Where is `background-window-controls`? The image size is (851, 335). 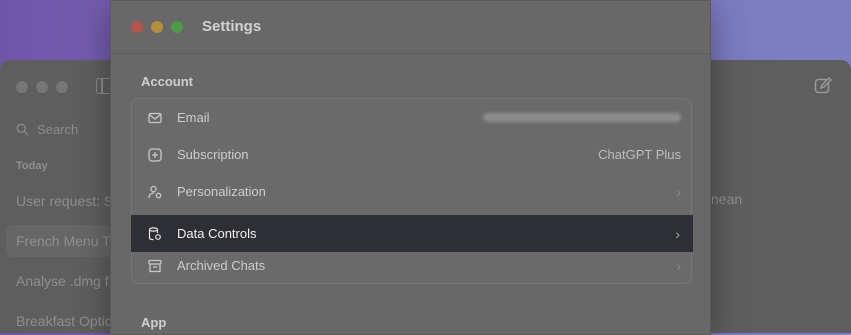
background-window-controls is located at coordinates (42, 87).